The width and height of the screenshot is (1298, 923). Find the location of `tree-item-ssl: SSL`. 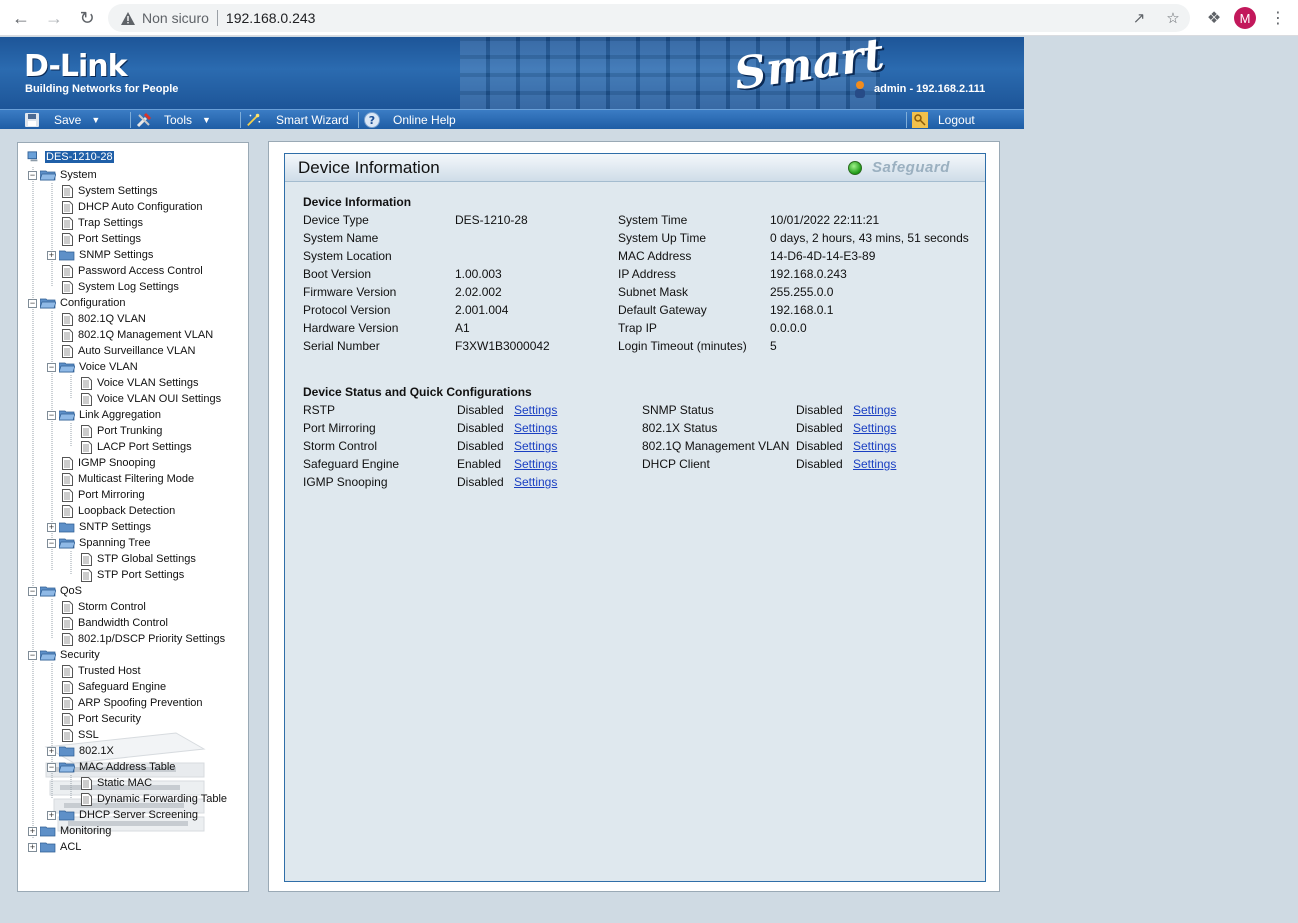

tree-item-ssl: SSL is located at coordinates (81, 735).